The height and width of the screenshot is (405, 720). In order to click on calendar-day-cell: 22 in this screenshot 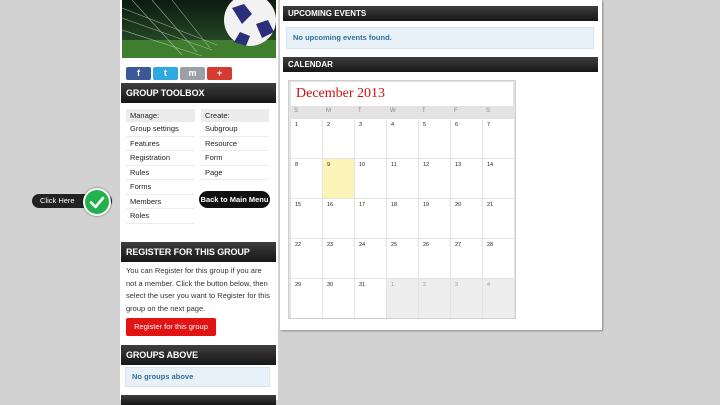, I will do `click(306, 258)`.